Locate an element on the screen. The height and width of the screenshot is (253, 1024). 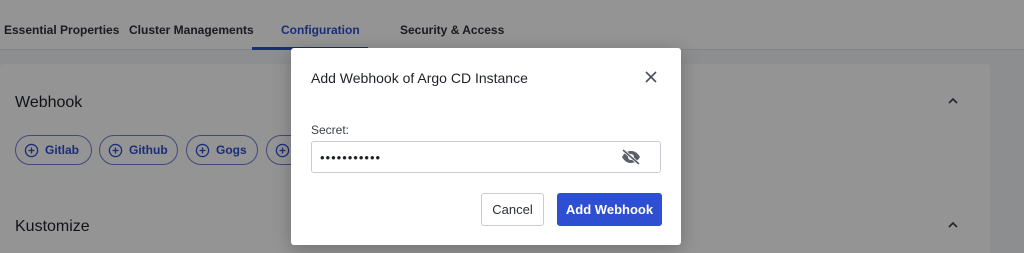
close-icon is located at coordinates (651, 77).